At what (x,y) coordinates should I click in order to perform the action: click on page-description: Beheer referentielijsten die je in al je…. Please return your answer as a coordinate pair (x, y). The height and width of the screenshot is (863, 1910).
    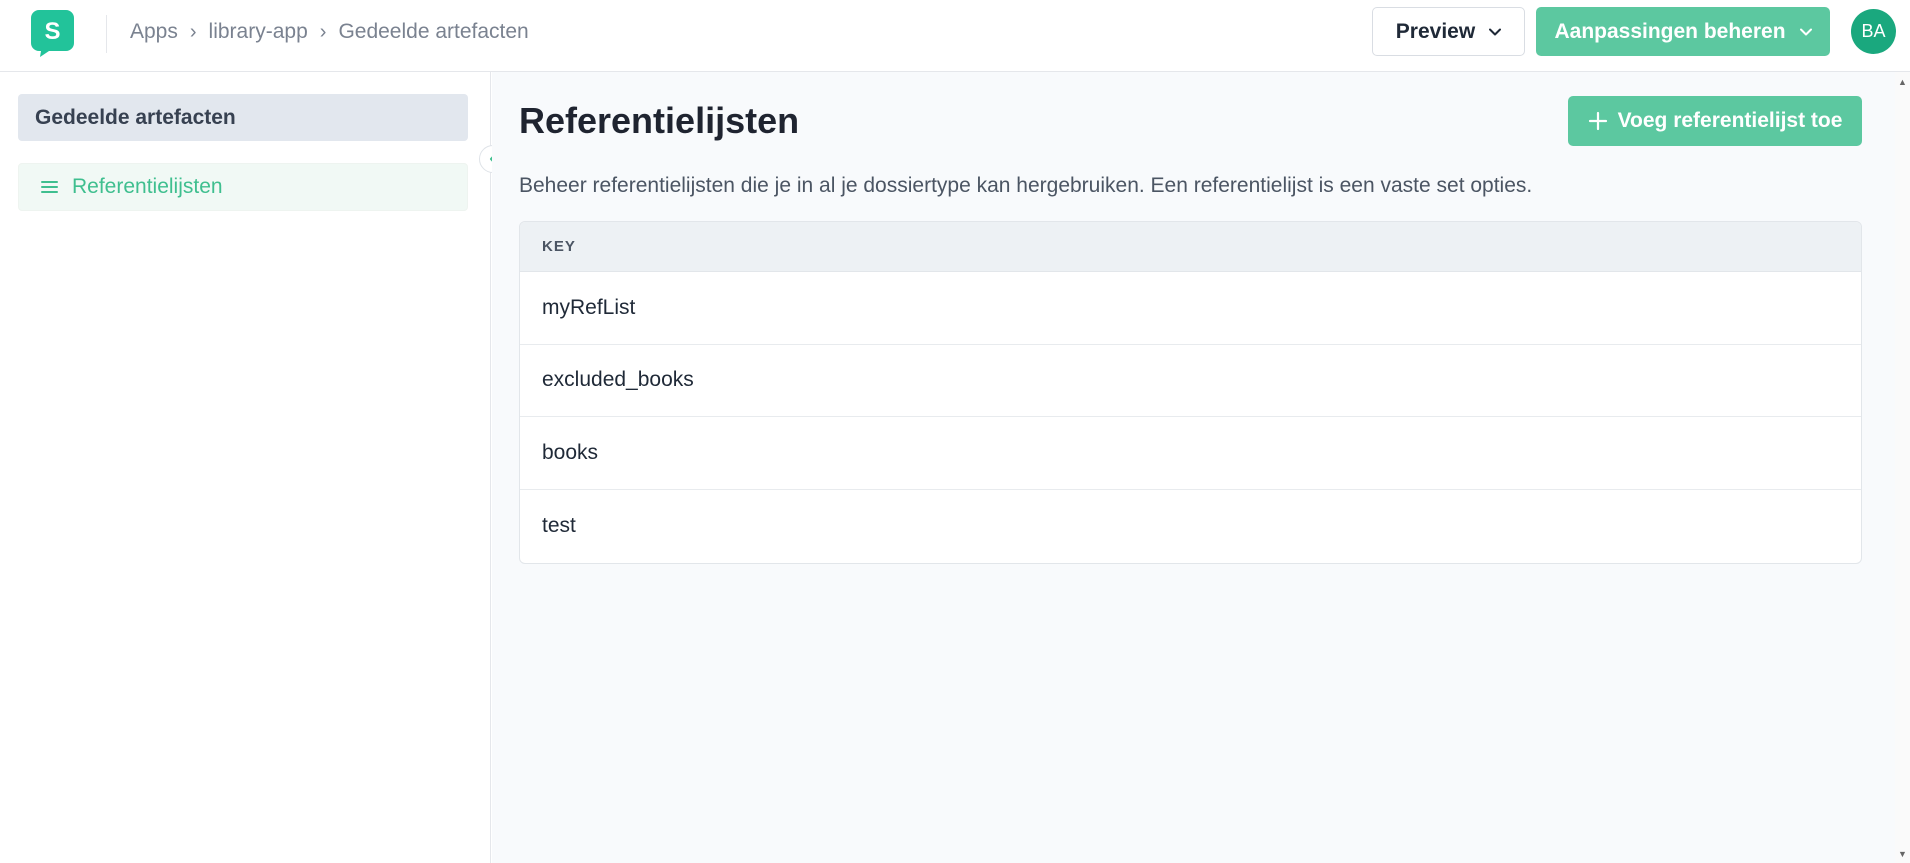
    Looking at the image, I should click on (1026, 185).